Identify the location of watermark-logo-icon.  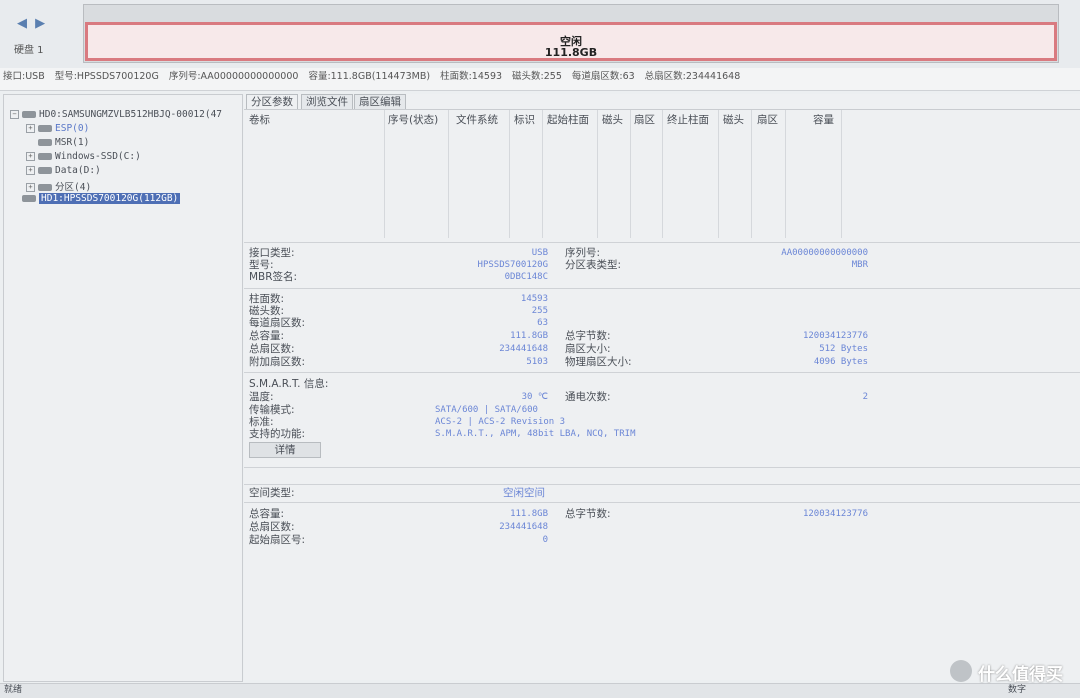
(961, 671).